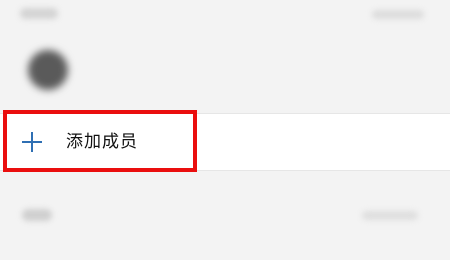  Describe the element at coordinates (37, 215) in the screenshot. I see `blurred-section-title` at that location.